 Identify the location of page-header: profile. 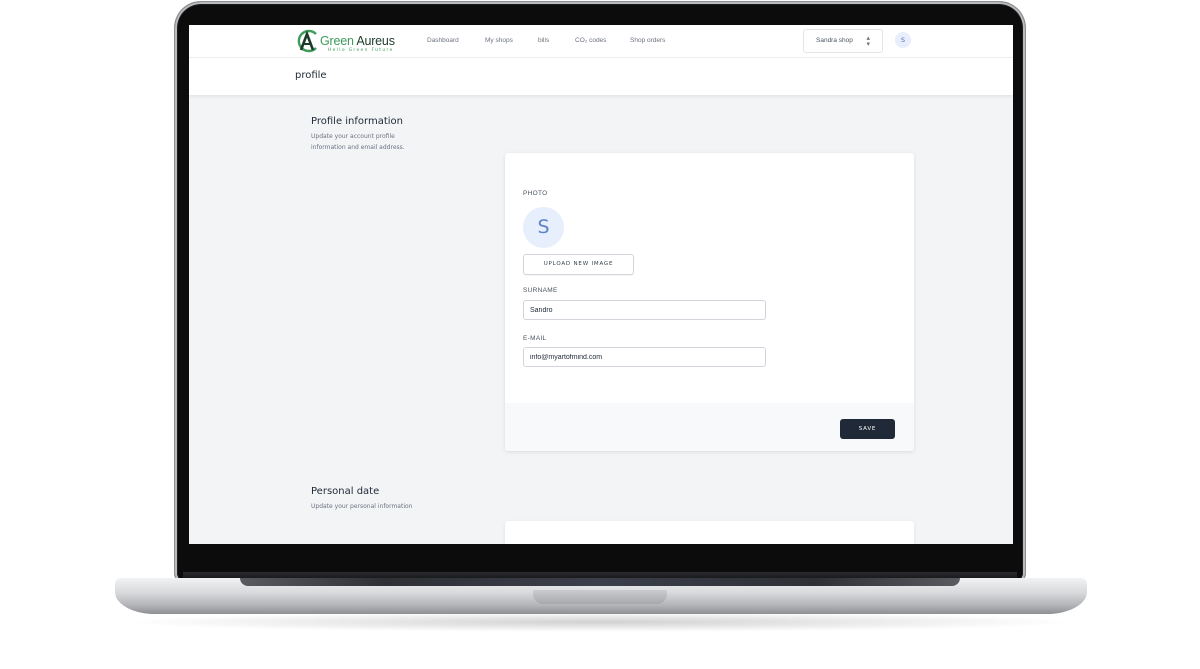
(601, 76).